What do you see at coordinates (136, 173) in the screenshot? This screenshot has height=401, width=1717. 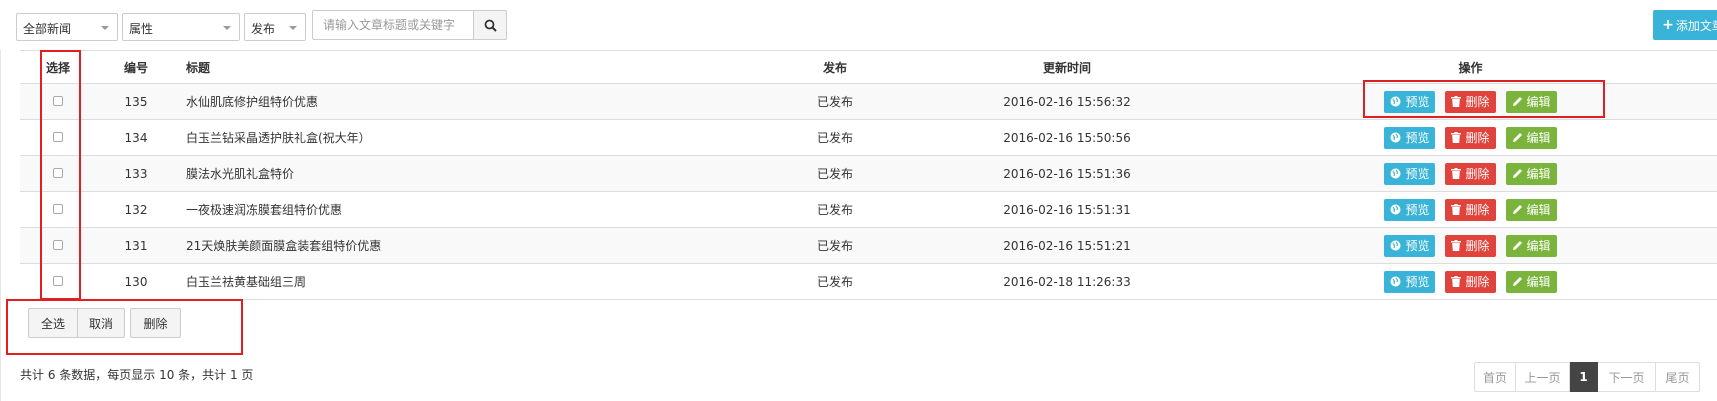 I see `row-id: 133` at bounding box center [136, 173].